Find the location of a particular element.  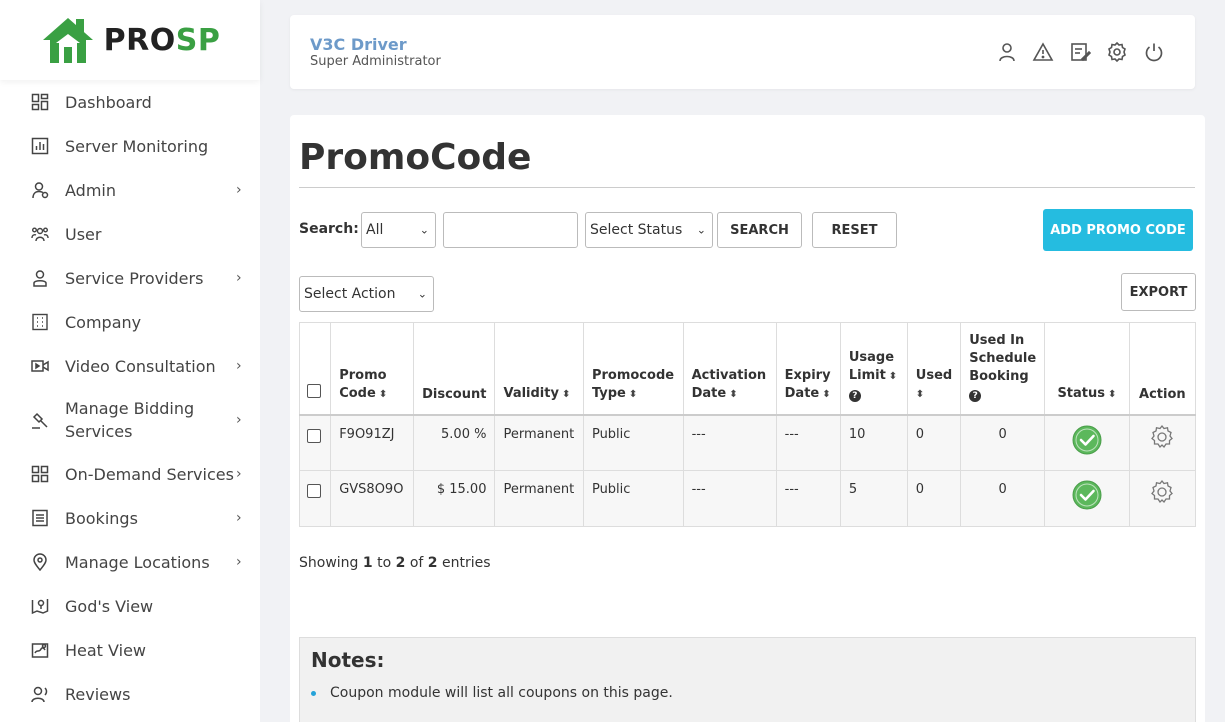

add-promo-code-button: ADD PROMO CODE is located at coordinates (1118, 230).